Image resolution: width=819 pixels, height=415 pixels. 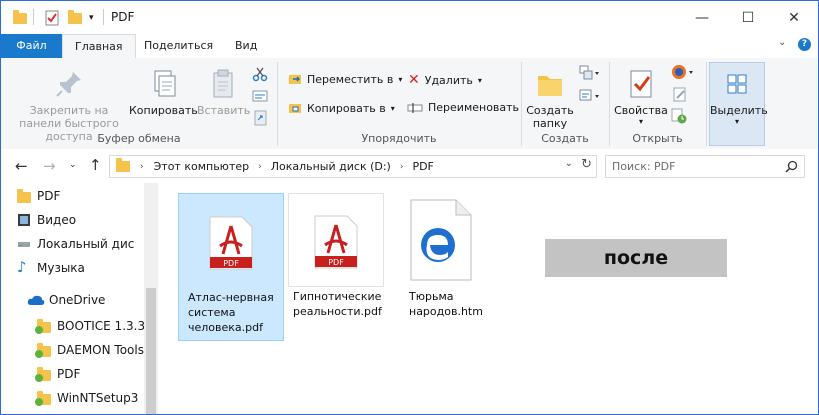 I want to click on edit-icon, so click(x=680, y=95).